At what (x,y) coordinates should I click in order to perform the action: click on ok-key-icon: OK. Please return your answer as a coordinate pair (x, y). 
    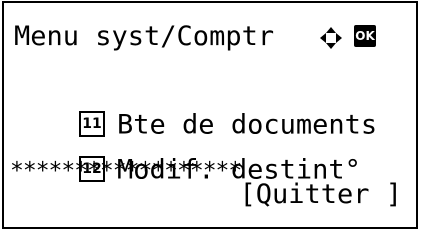
    Looking at the image, I should click on (365, 36).